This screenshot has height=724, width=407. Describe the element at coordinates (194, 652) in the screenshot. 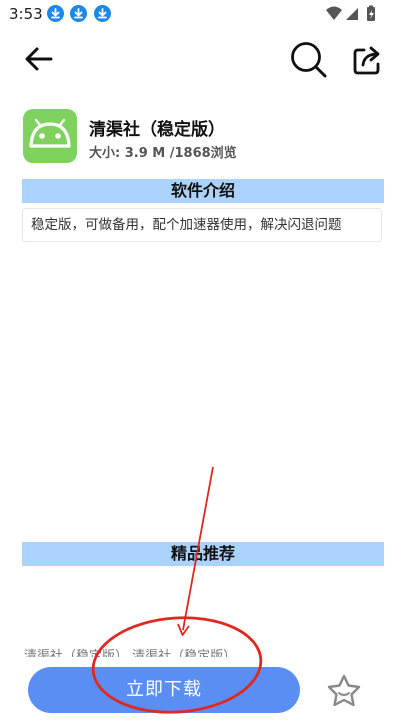

I see `recommend-list-peek: 清渠社（稳定版） 清渠社（稳定版）` at that location.